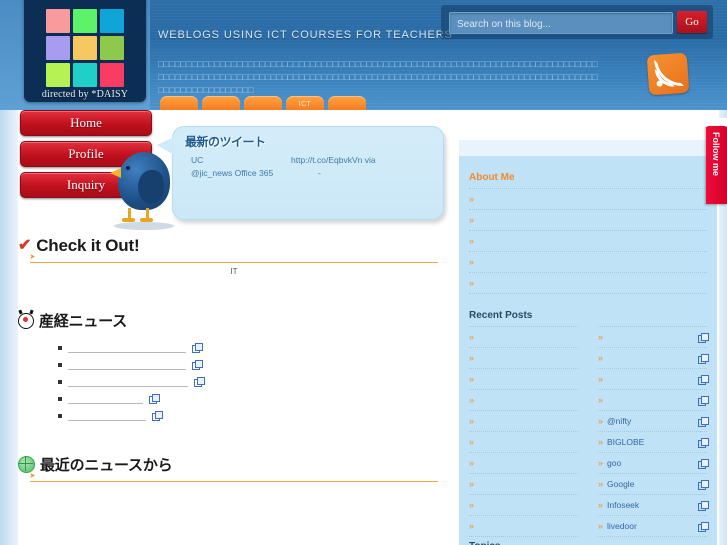 The width and height of the screenshot is (727, 545). I want to click on square-bullet-icon, so click(60, 347).